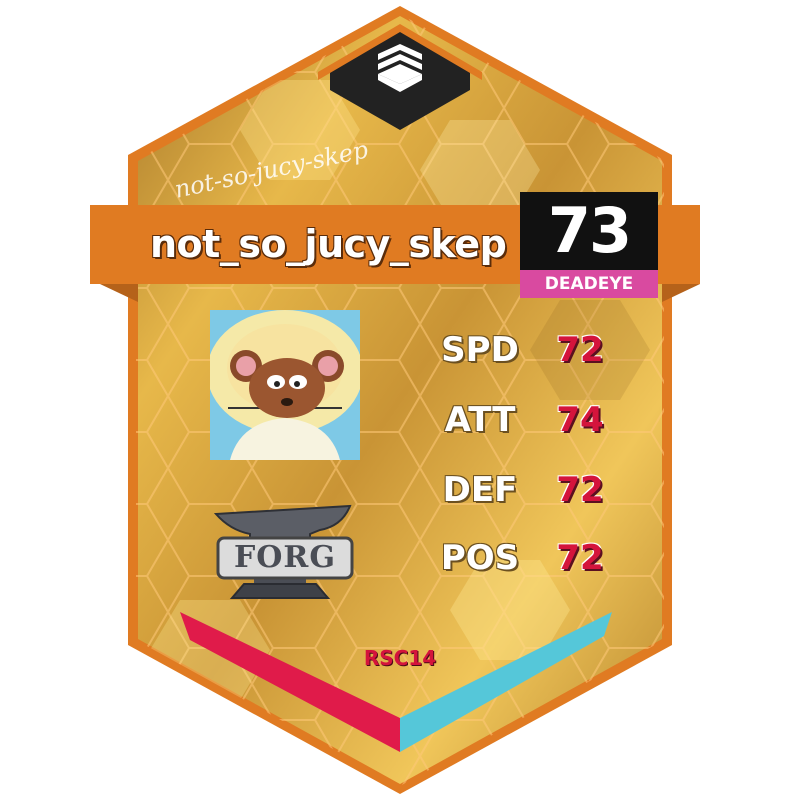 The width and height of the screenshot is (800, 800). What do you see at coordinates (480, 490) in the screenshot?
I see `stat-label-def: DEF` at bounding box center [480, 490].